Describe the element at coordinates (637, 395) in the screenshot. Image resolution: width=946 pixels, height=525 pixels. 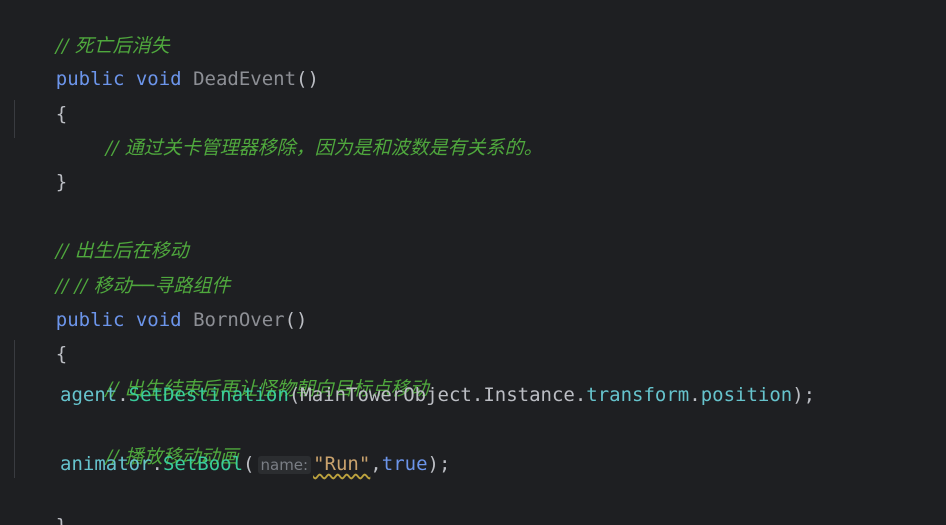
I see `identifier-transform: transform` at that location.